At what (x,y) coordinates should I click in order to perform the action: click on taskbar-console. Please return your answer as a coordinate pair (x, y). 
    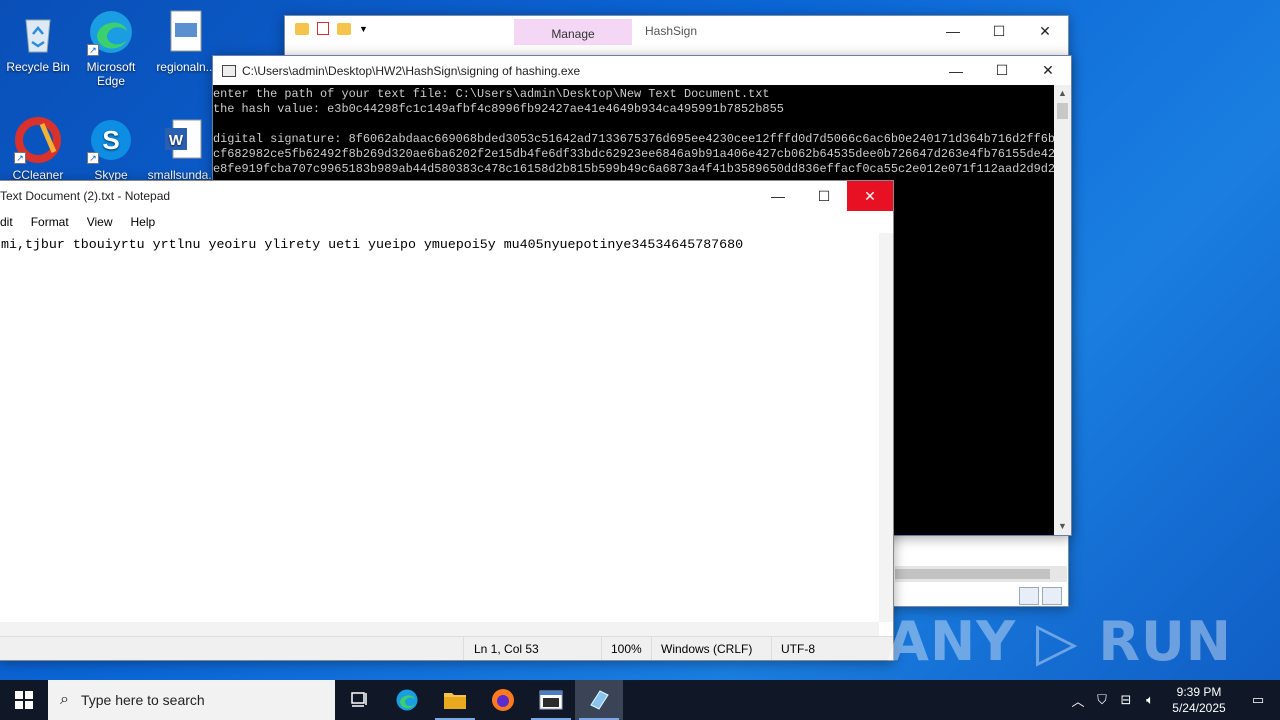
    Looking at the image, I should click on (551, 700).